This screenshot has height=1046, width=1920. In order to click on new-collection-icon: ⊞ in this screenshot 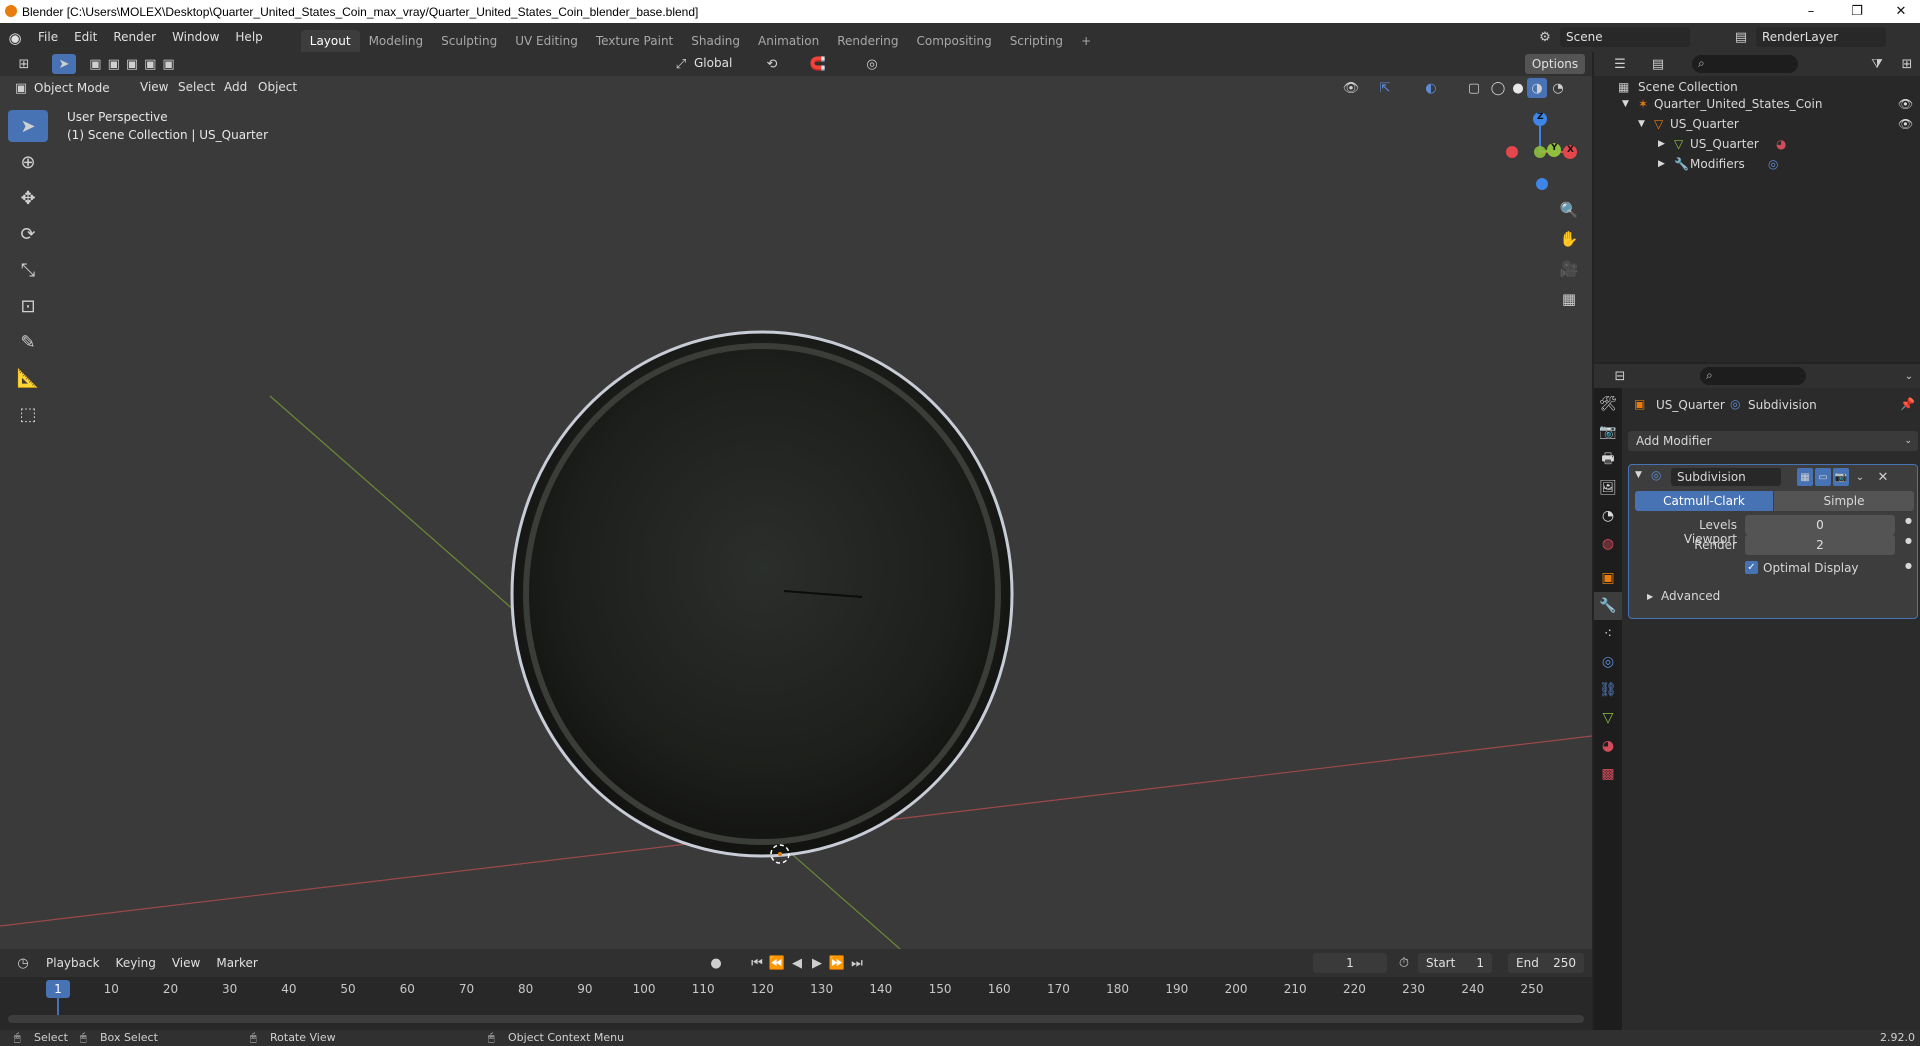, I will do `click(1907, 64)`.